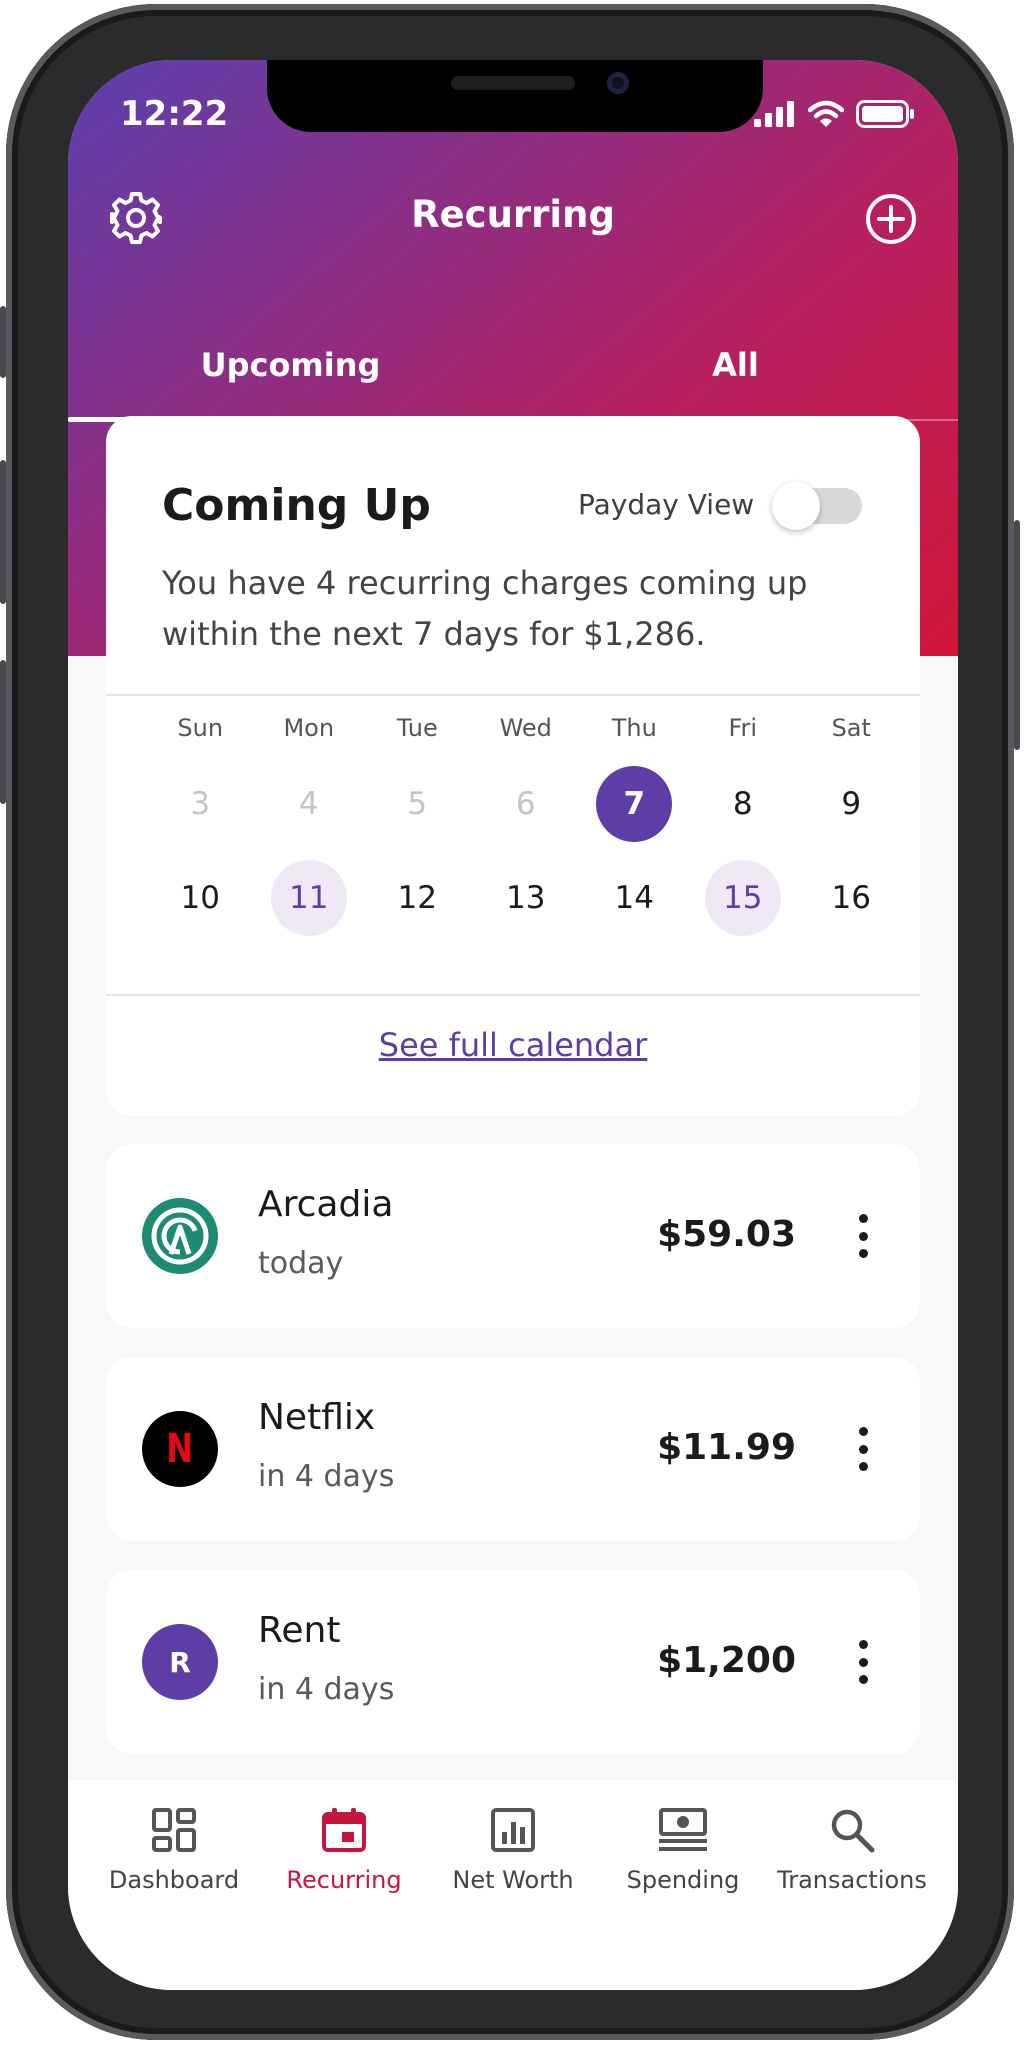 The height and width of the screenshot is (2046, 1024). What do you see at coordinates (735, 365) in the screenshot?
I see `tab-all: All` at bounding box center [735, 365].